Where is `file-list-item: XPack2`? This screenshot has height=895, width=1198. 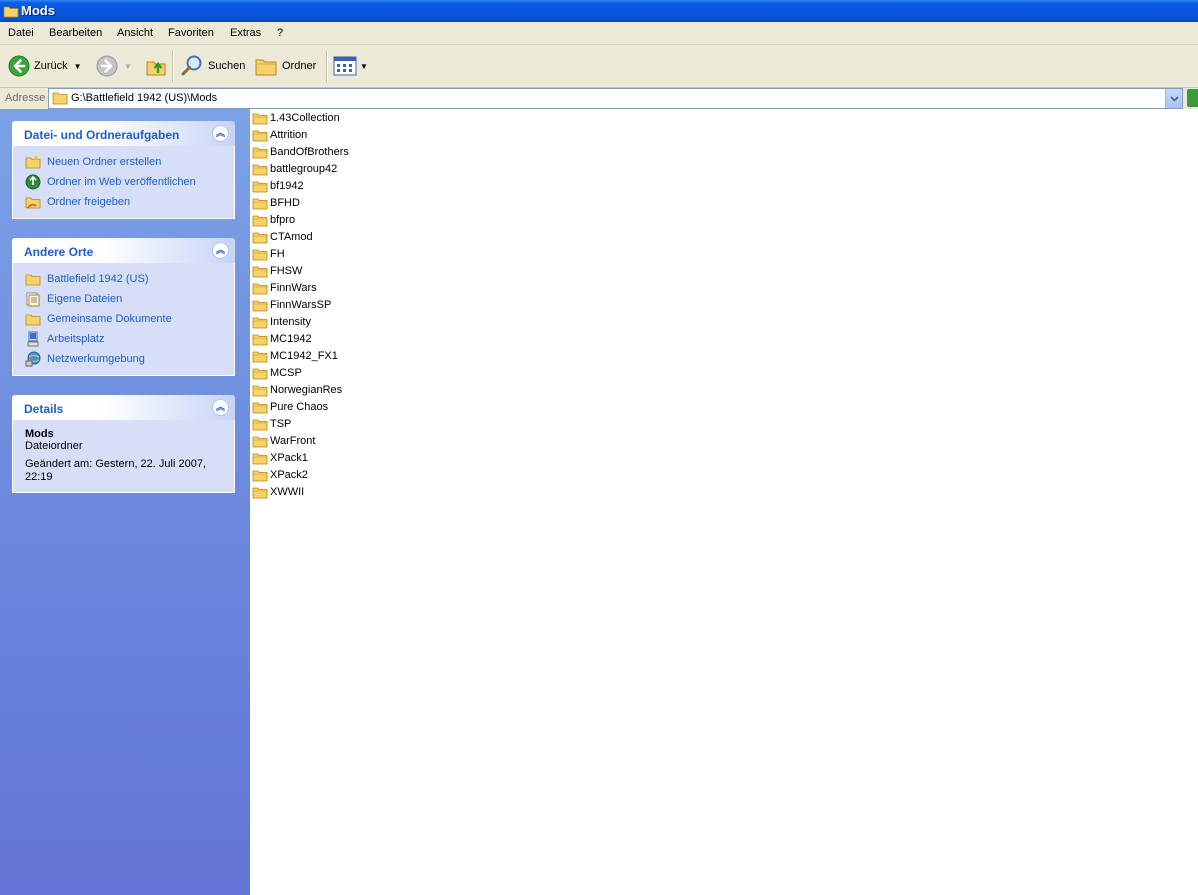
file-list-item: XPack2 is located at coordinates (280, 475).